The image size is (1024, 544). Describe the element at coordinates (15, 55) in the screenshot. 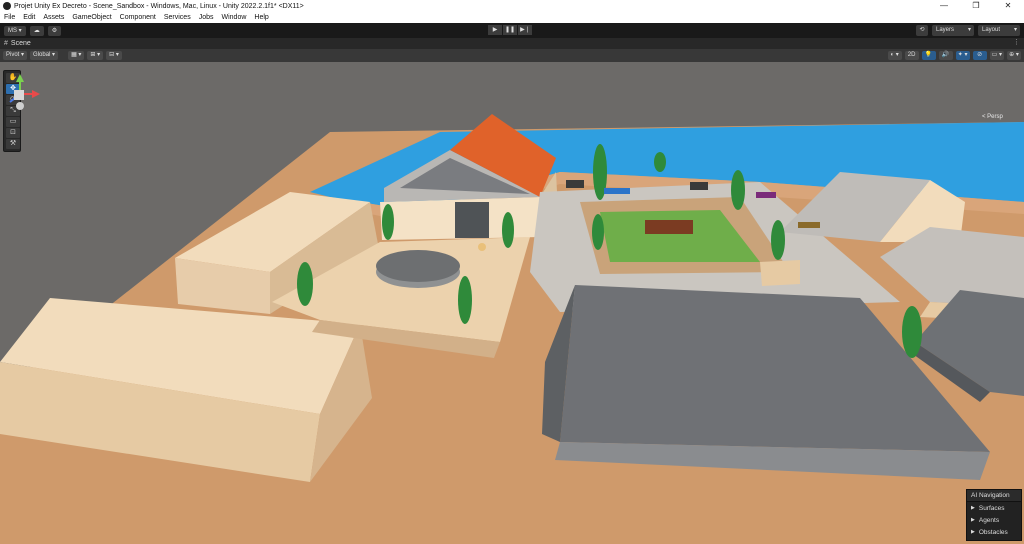

I see `pivot-dropdown: Pivot ▾` at that location.